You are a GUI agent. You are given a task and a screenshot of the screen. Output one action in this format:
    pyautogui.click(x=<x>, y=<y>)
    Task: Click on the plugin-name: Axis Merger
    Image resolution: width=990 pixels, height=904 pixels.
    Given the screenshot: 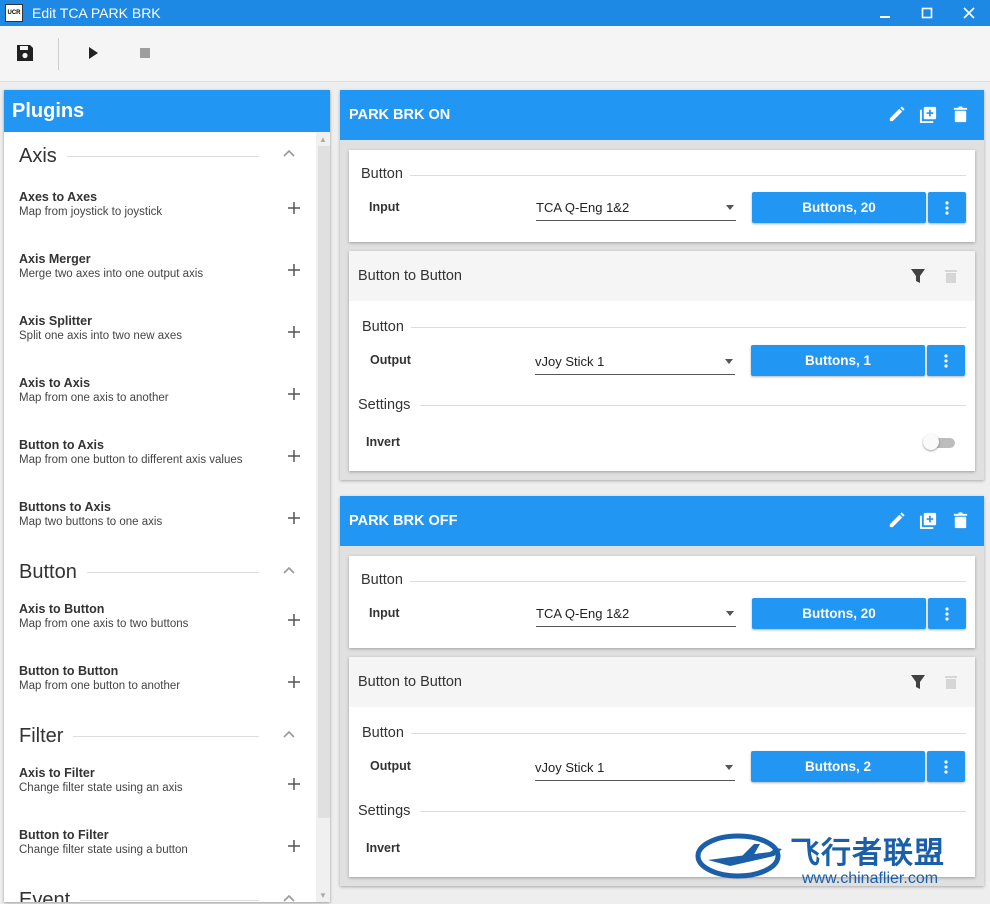 What is the action you would take?
    pyautogui.click(x=55, y=259)
    